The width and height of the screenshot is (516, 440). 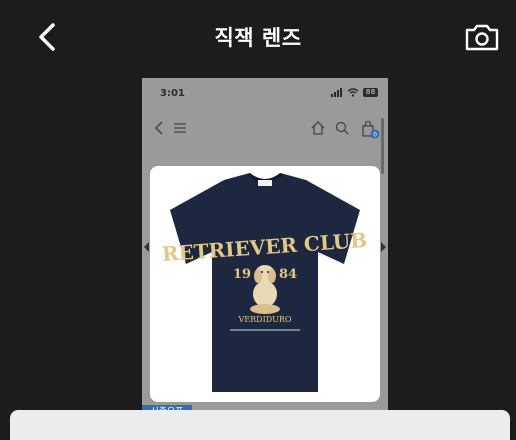 I want to click on wifi-icon, so click(x=353, y=92).